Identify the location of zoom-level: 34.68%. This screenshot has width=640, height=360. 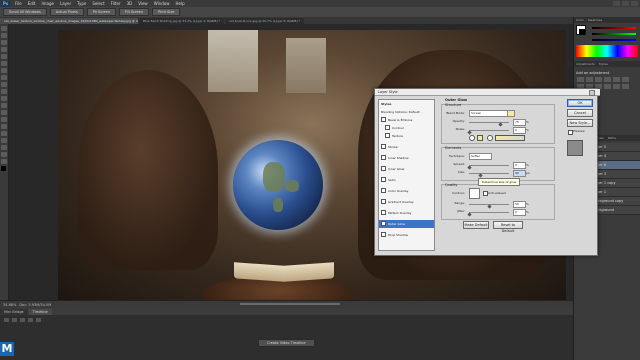
(9, 305).